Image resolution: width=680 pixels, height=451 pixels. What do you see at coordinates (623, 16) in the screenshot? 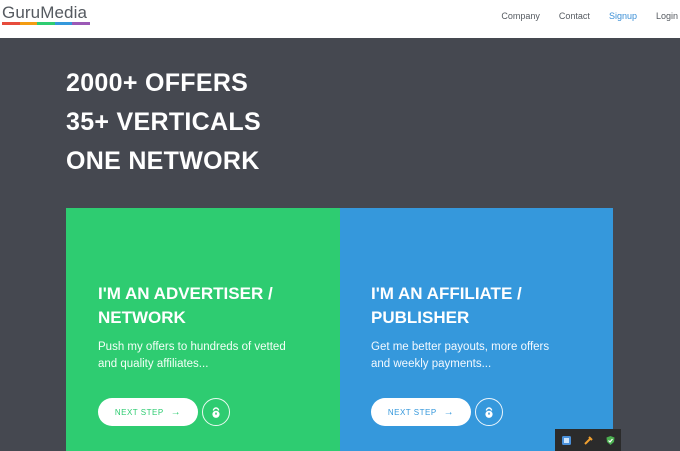
I see `nav-link-signup: Signup` at bounding box center [623, 16].